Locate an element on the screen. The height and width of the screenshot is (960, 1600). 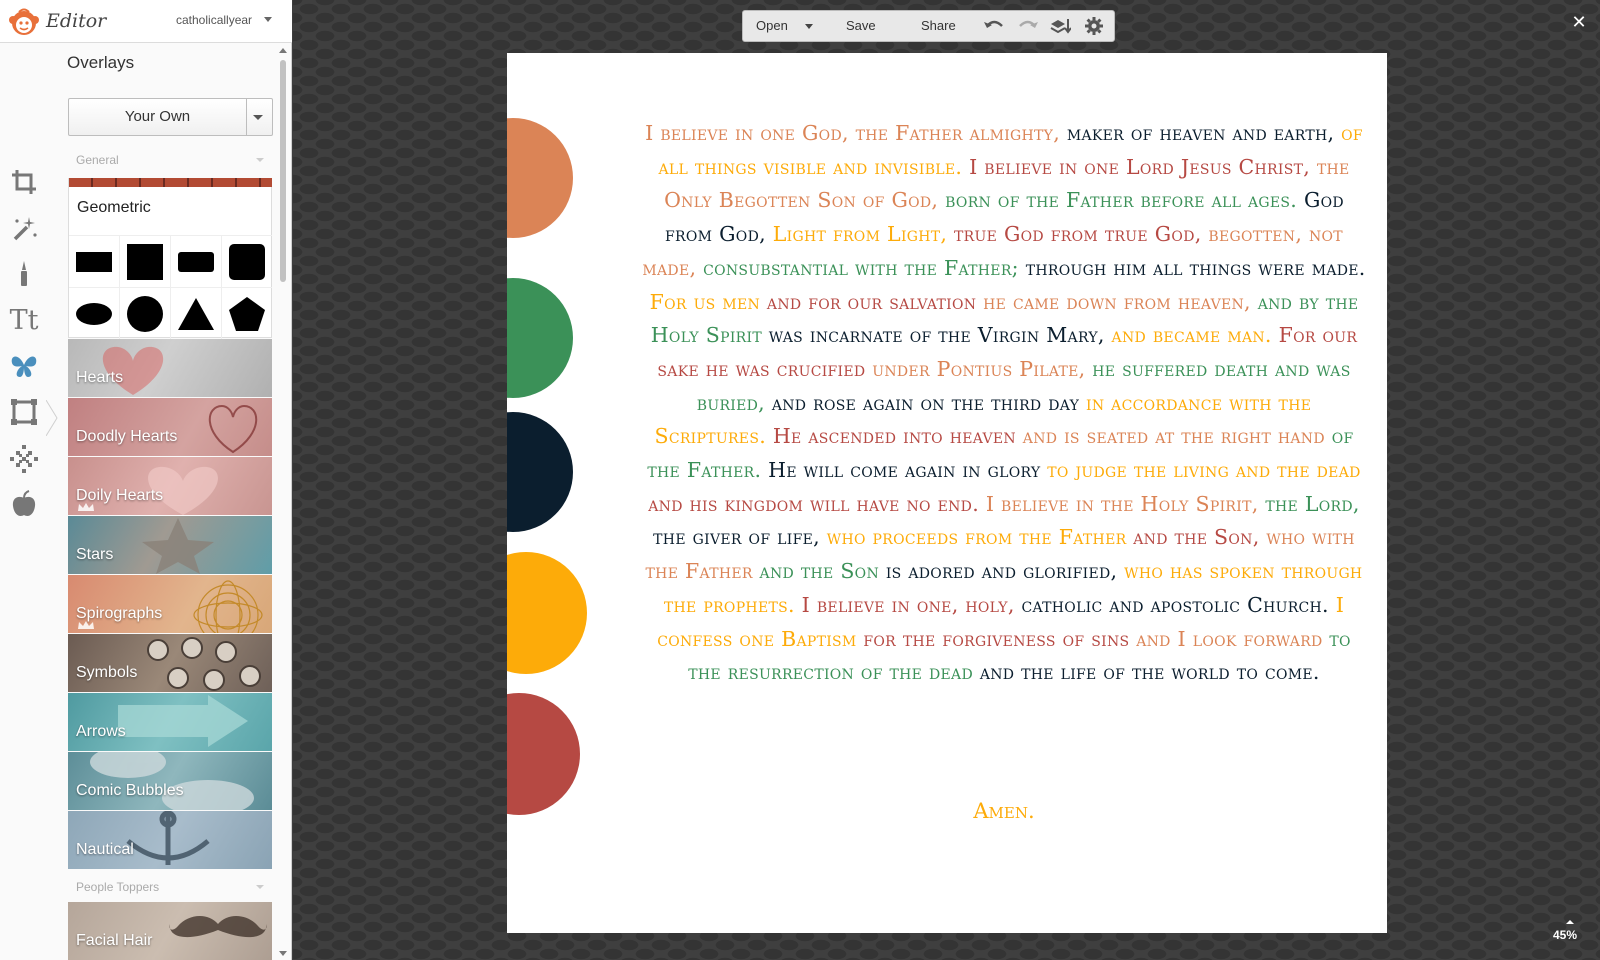
scroll-up-arrow-icon is located at coordinates (283, 50).